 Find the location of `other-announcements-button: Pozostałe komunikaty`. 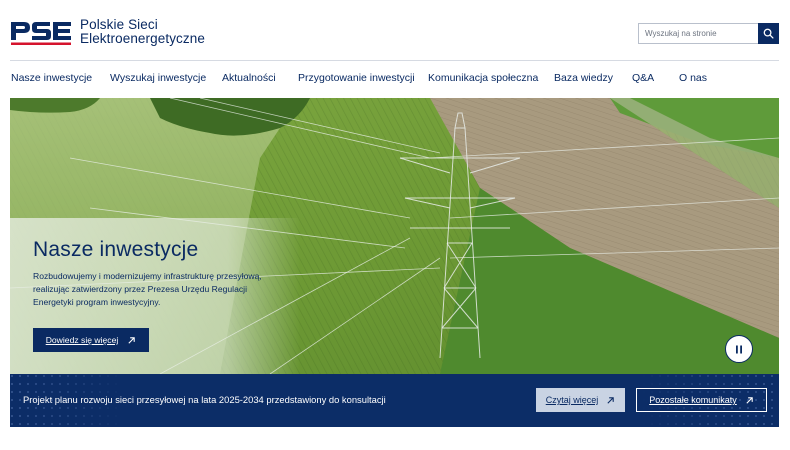

other-announcements-button: Pozostałe komunikaty is located at coordinates (701, 400).